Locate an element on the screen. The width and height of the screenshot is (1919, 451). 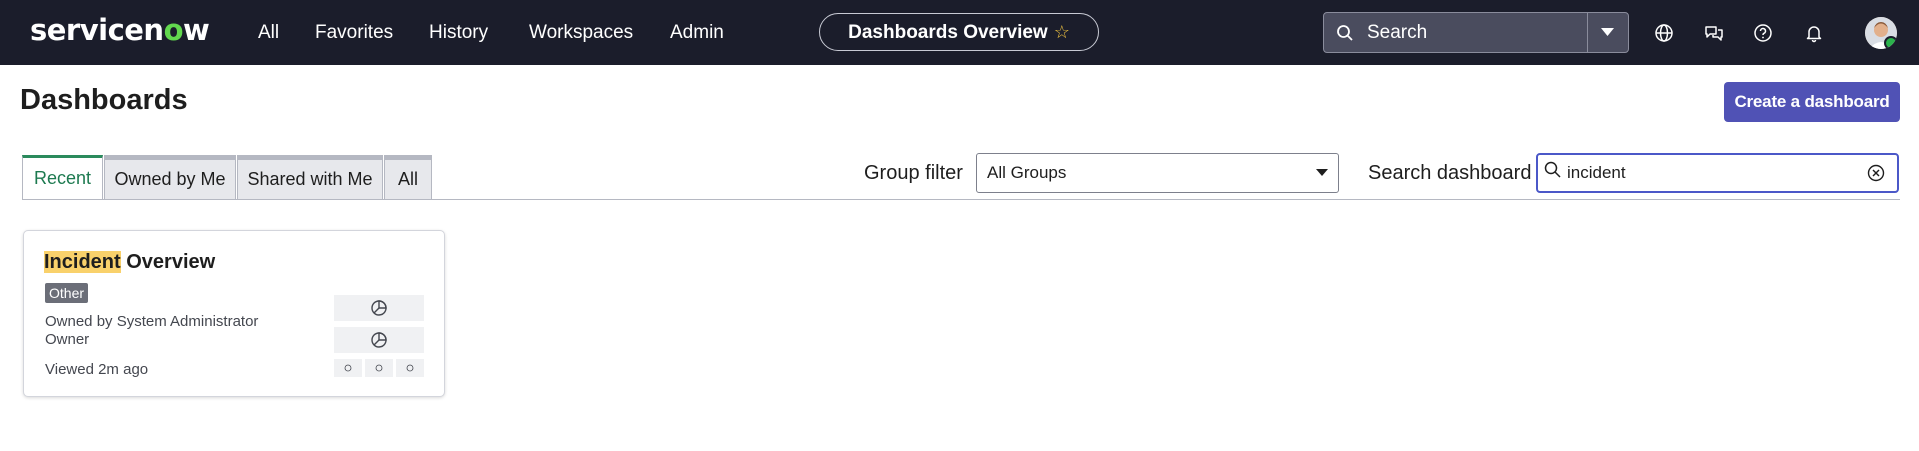
dashboard-card-title: Incident Overview is located at coordinates (129, 262).